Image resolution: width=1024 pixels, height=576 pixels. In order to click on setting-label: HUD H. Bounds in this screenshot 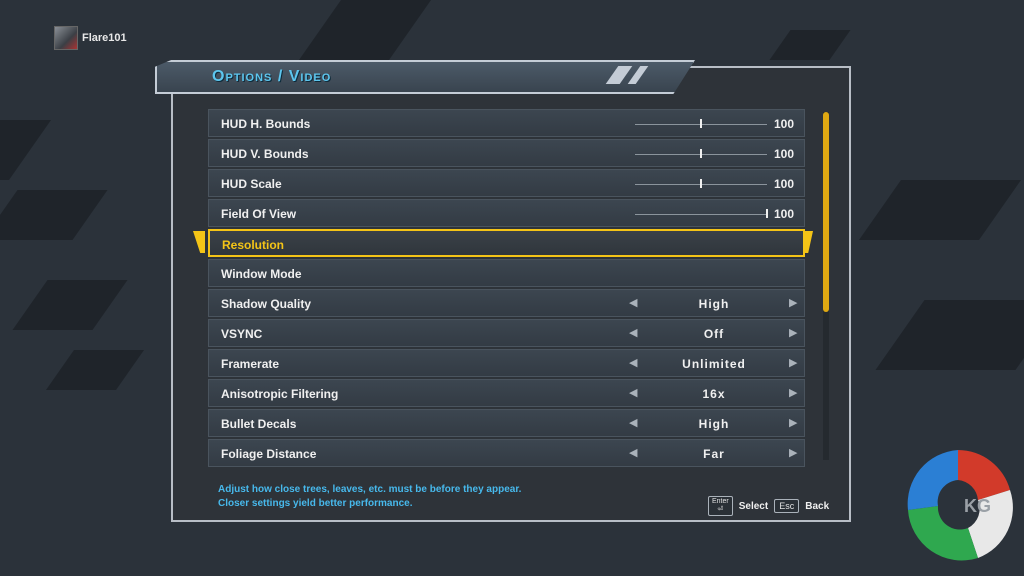, I will do `click(266, 124)`.